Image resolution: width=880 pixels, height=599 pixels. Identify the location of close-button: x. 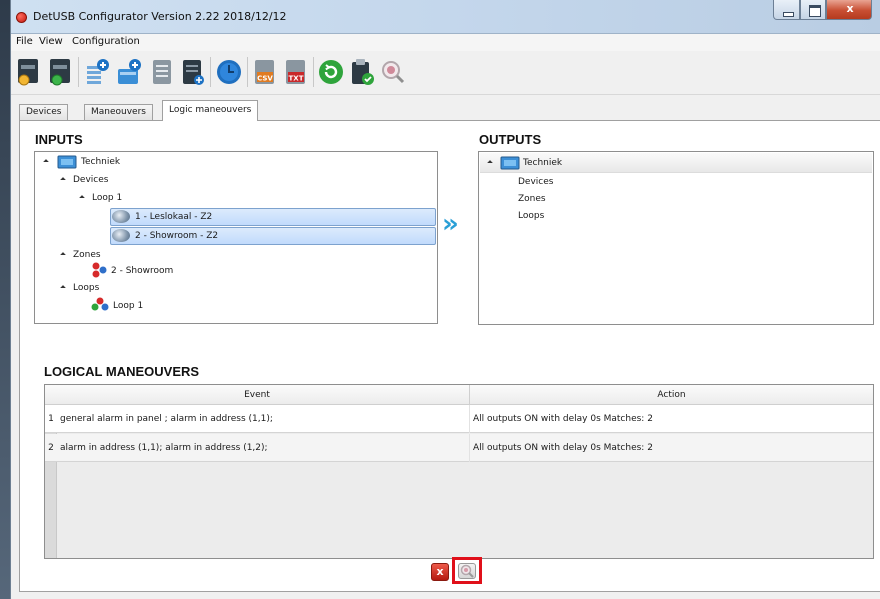
(849, 10).